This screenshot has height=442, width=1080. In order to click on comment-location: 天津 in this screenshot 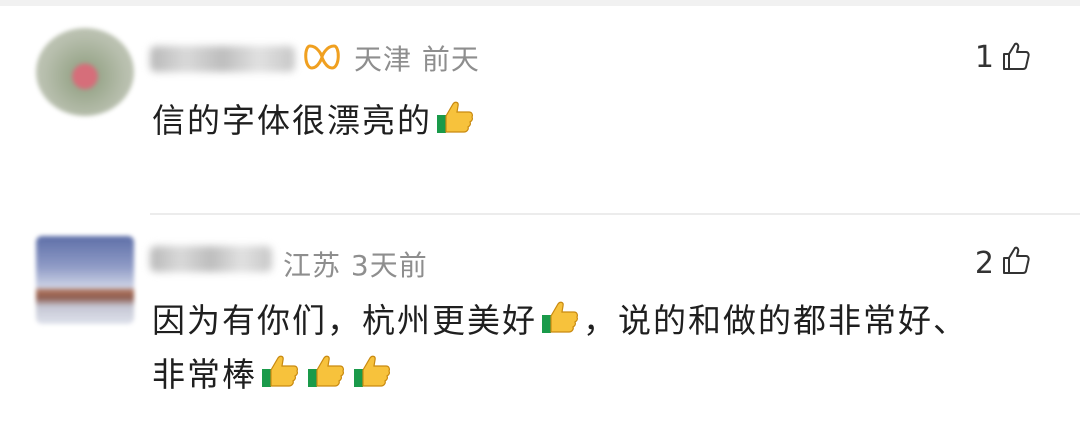, I will do `click(383, 59)`.